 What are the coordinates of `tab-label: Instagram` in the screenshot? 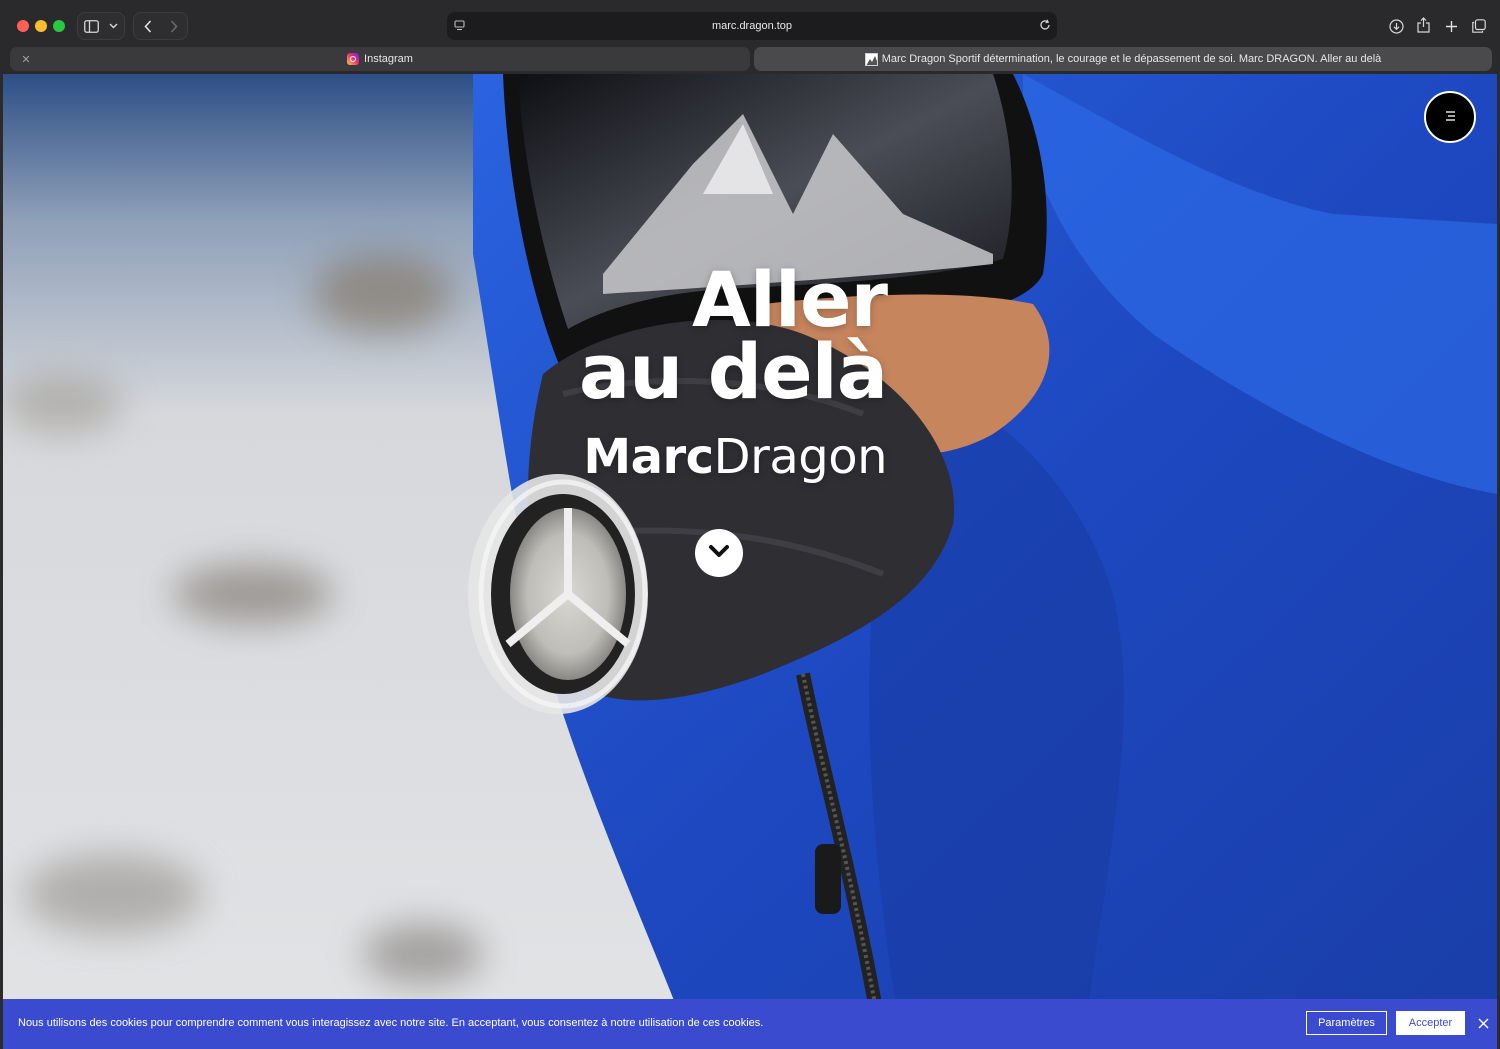 It's located at (388, 59).